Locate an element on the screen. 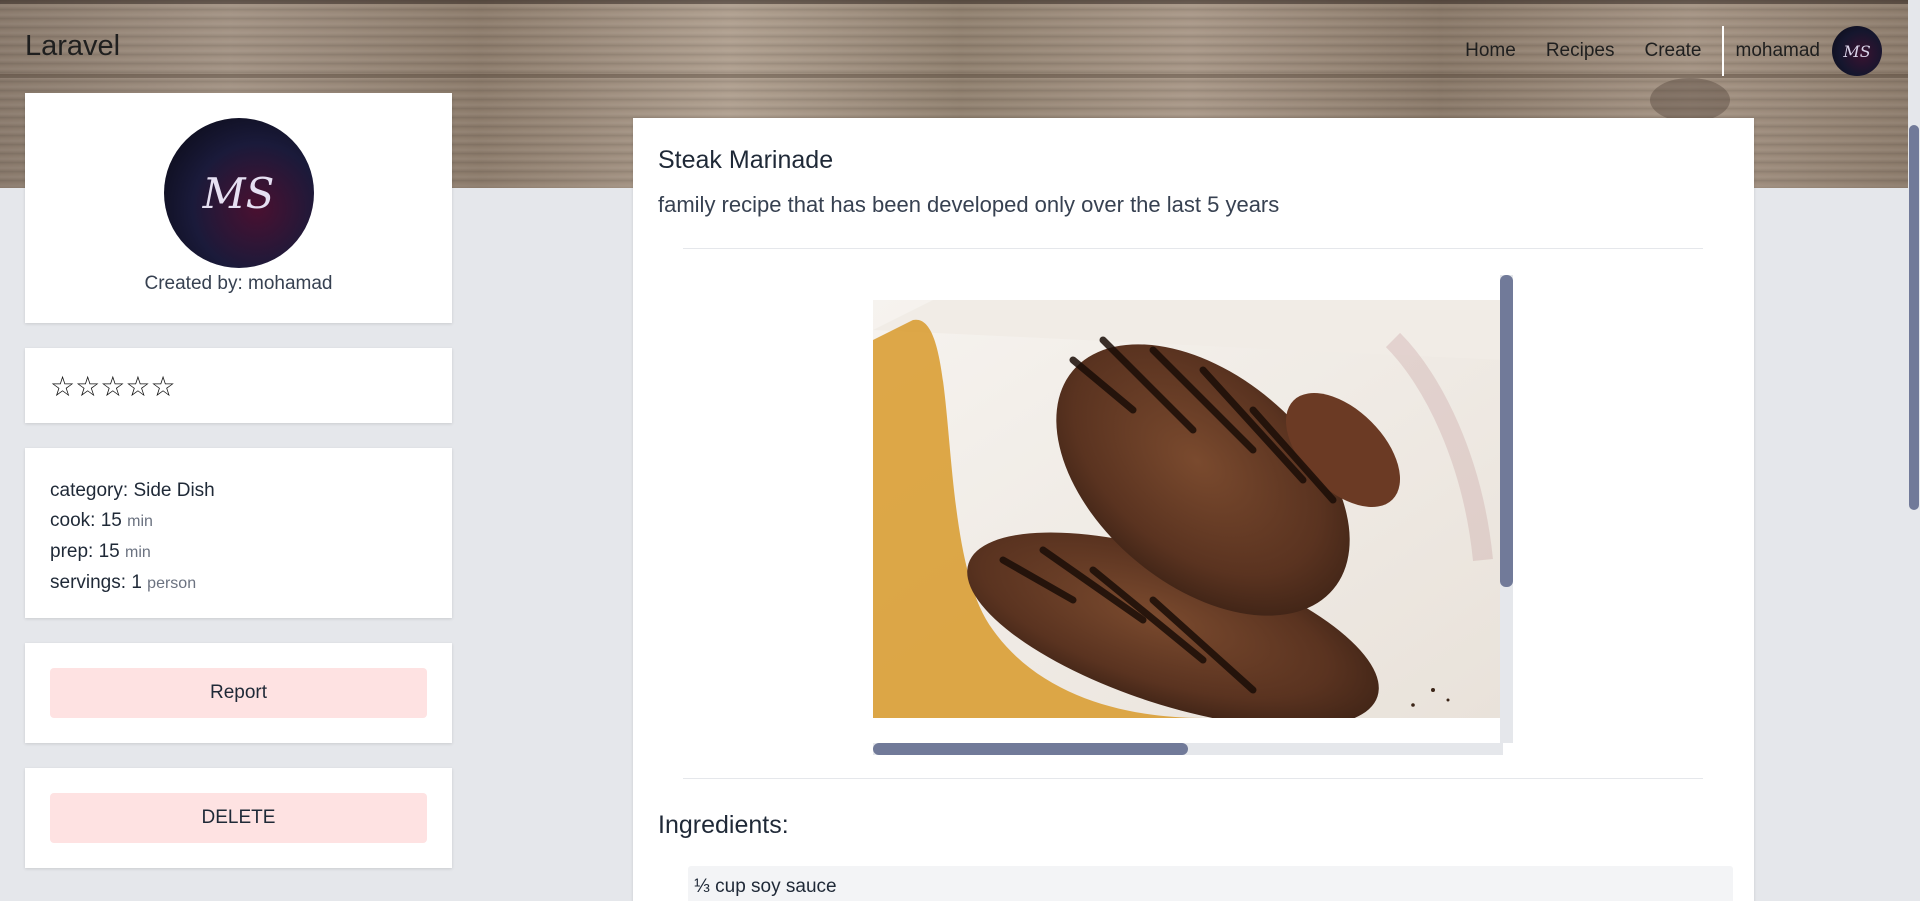 This screenshot has width=1920, height=901. top-edge is located at coordinates (960, 2).